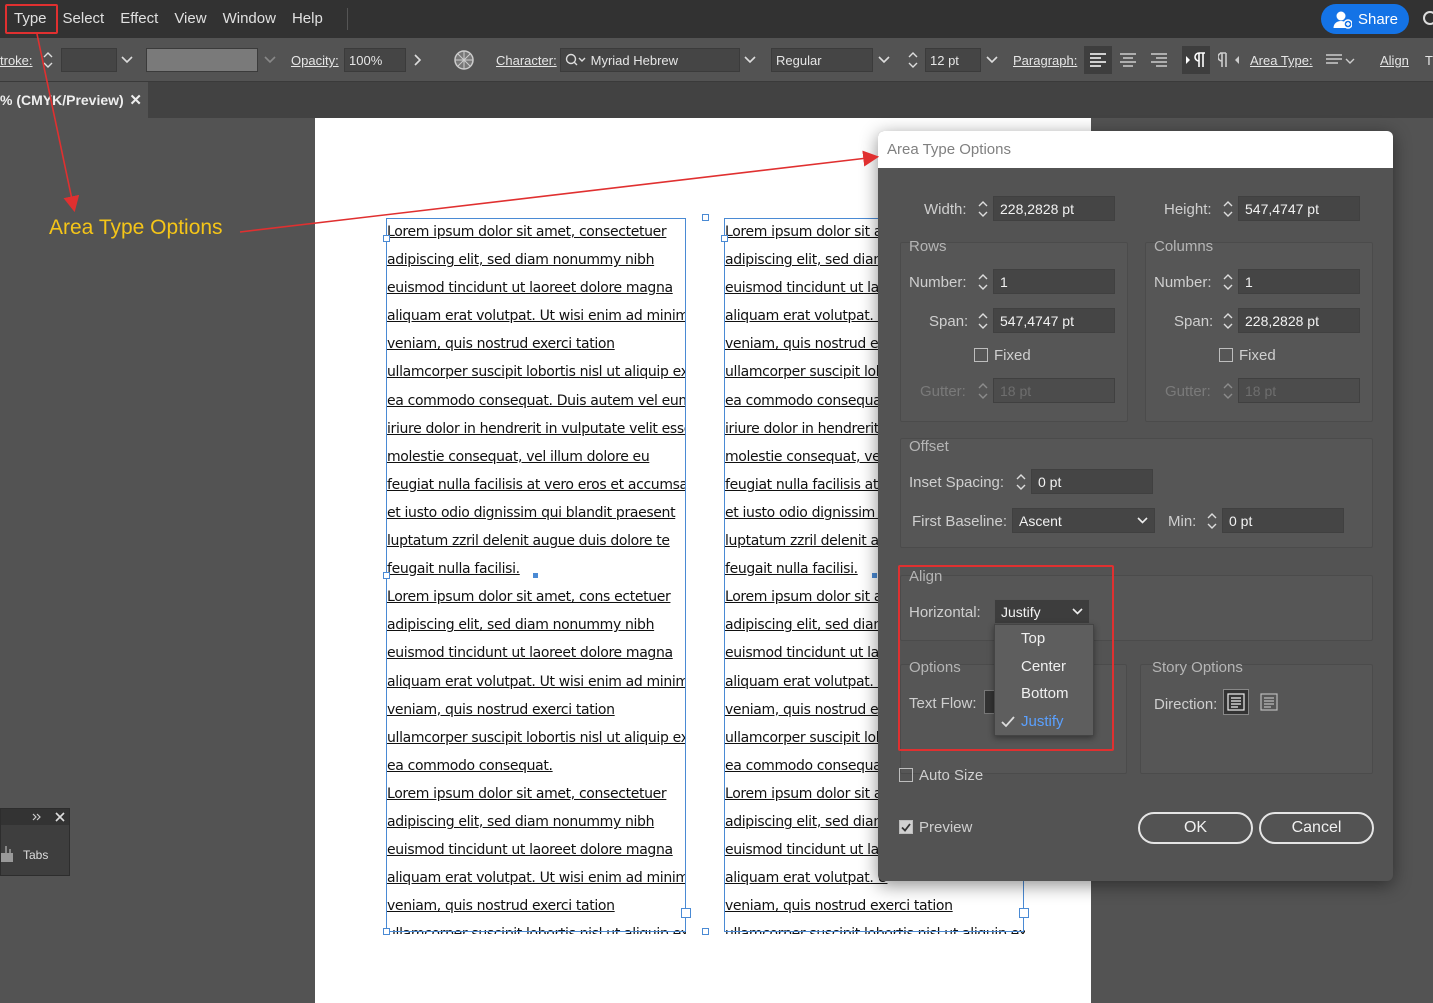 This screenshot has height=1003, width=1433. I want to click on tabs-label: Tabs, so click(35, 855).